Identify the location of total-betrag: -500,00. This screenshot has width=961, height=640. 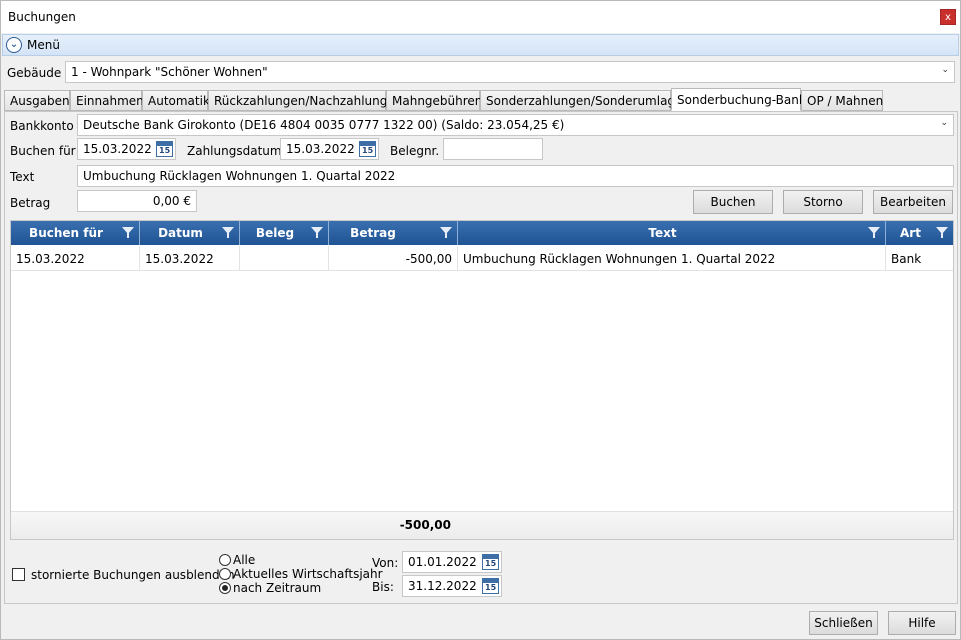
(425, 525).